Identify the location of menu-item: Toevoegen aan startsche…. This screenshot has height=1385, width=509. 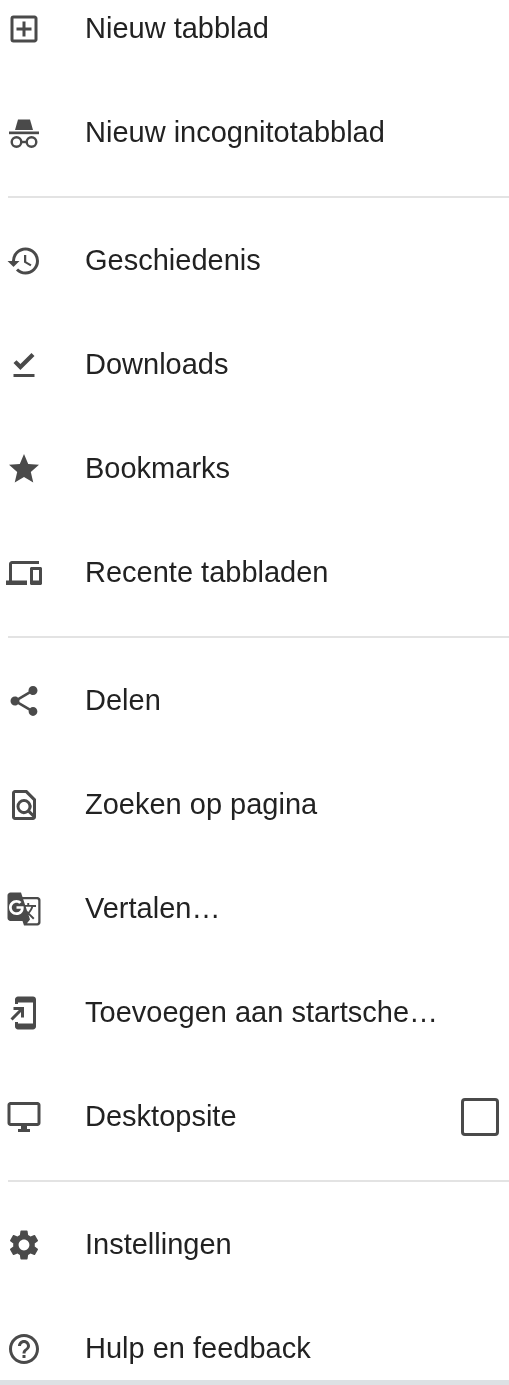
(254, 1013).